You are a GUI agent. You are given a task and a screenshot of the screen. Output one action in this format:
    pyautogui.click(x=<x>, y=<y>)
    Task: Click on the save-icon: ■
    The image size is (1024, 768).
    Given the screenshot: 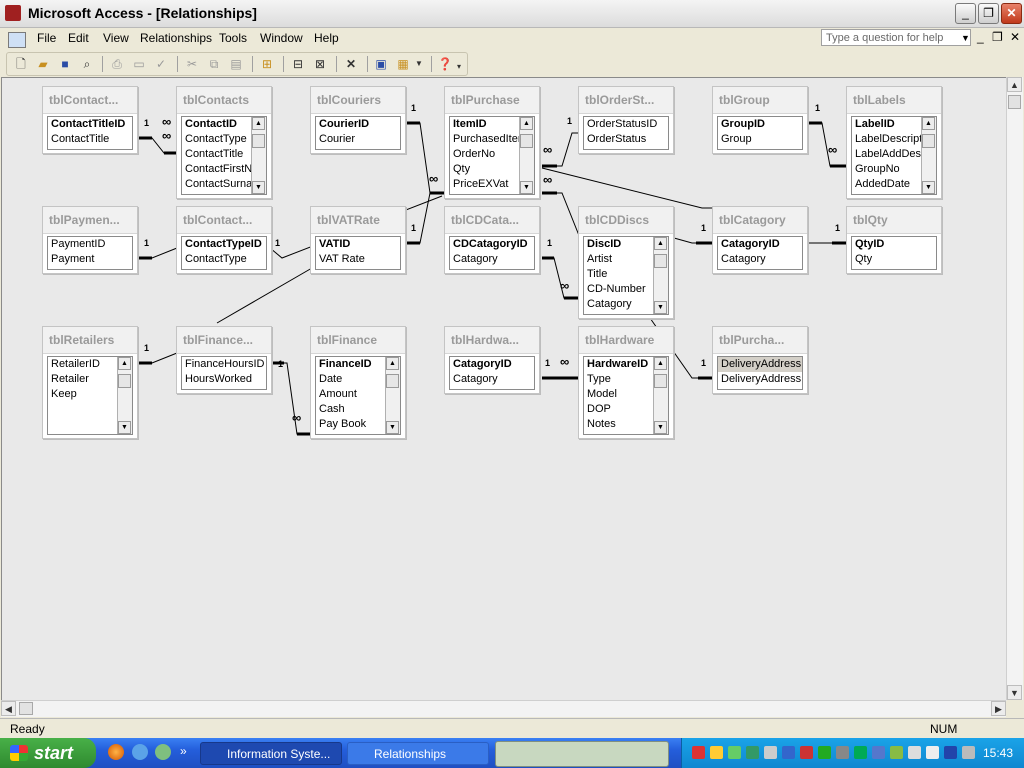 What is the action you would take?
    pyautogui.click(x=65, y=64)
    